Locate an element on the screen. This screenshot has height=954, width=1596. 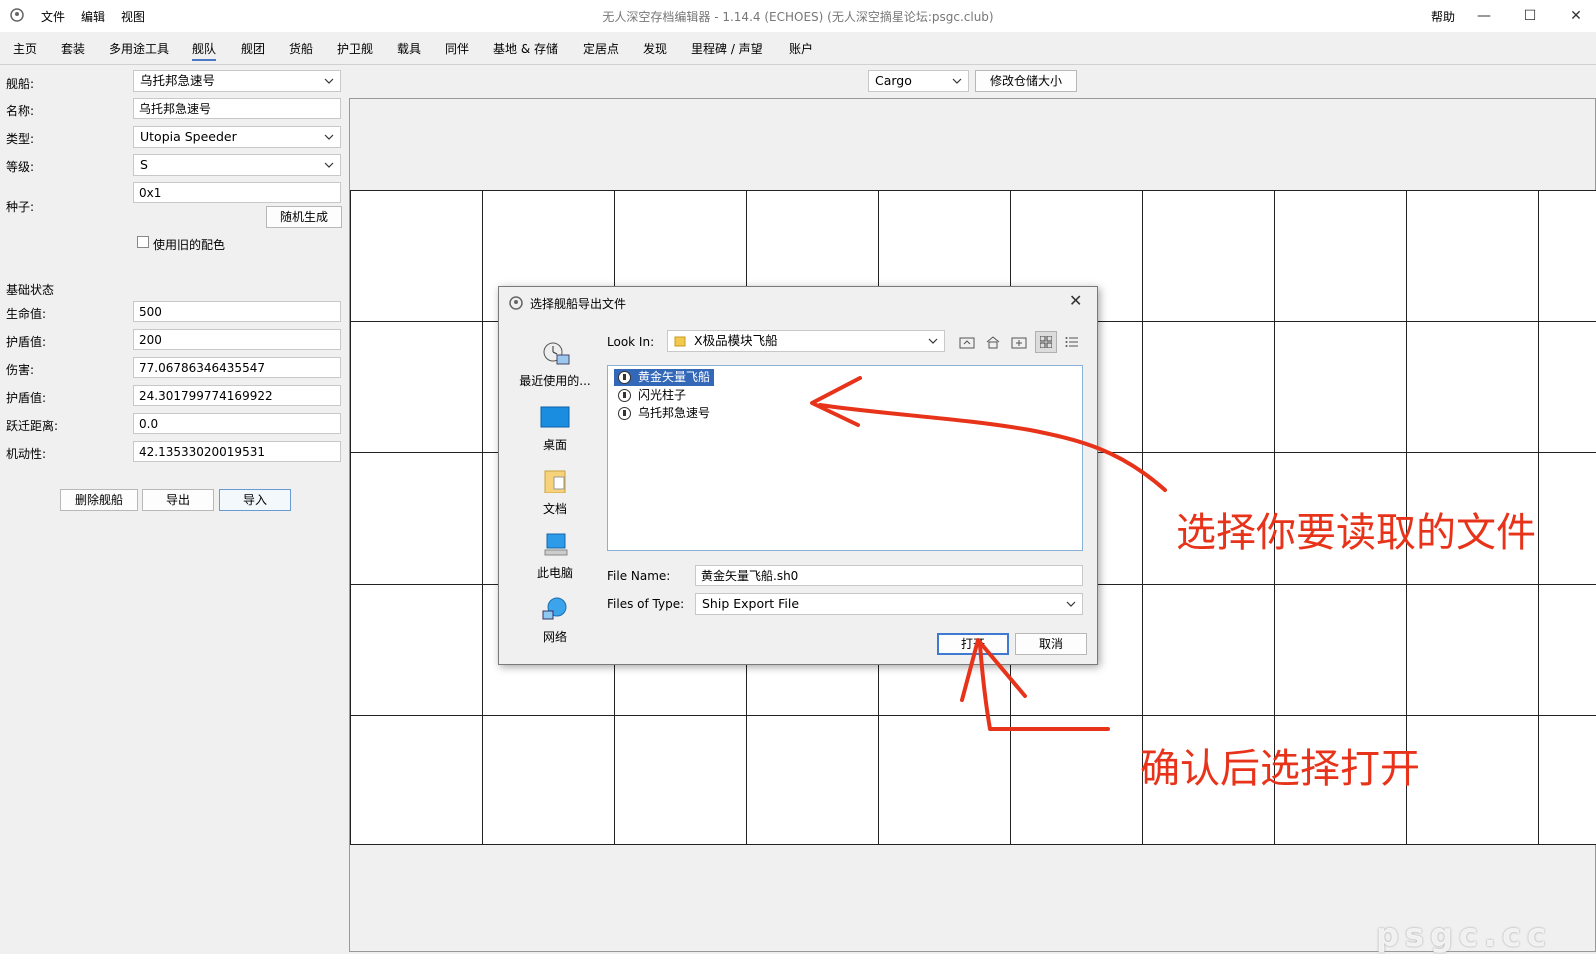
inventory-select: Cargo is located at coordinates (918, 81).